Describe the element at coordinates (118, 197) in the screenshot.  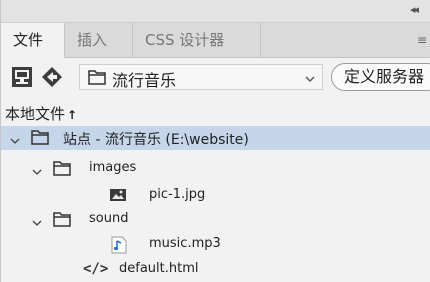
I see `image-file-icon` at that location.